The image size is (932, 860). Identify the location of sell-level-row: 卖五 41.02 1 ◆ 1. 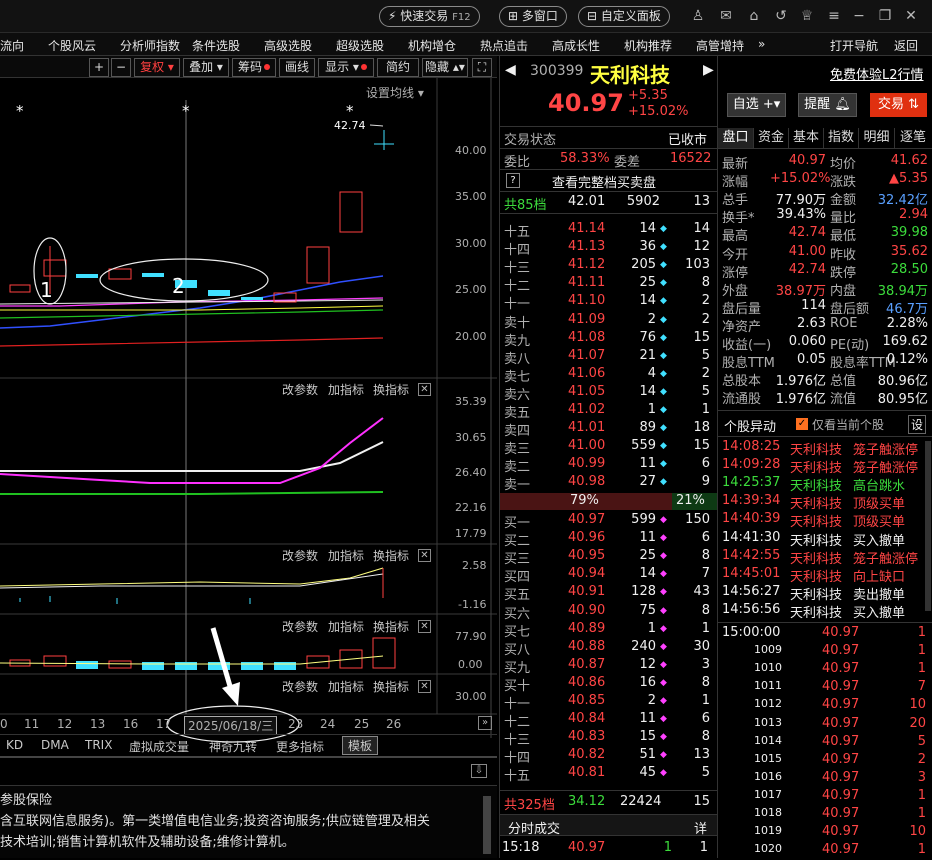
(609, 411).